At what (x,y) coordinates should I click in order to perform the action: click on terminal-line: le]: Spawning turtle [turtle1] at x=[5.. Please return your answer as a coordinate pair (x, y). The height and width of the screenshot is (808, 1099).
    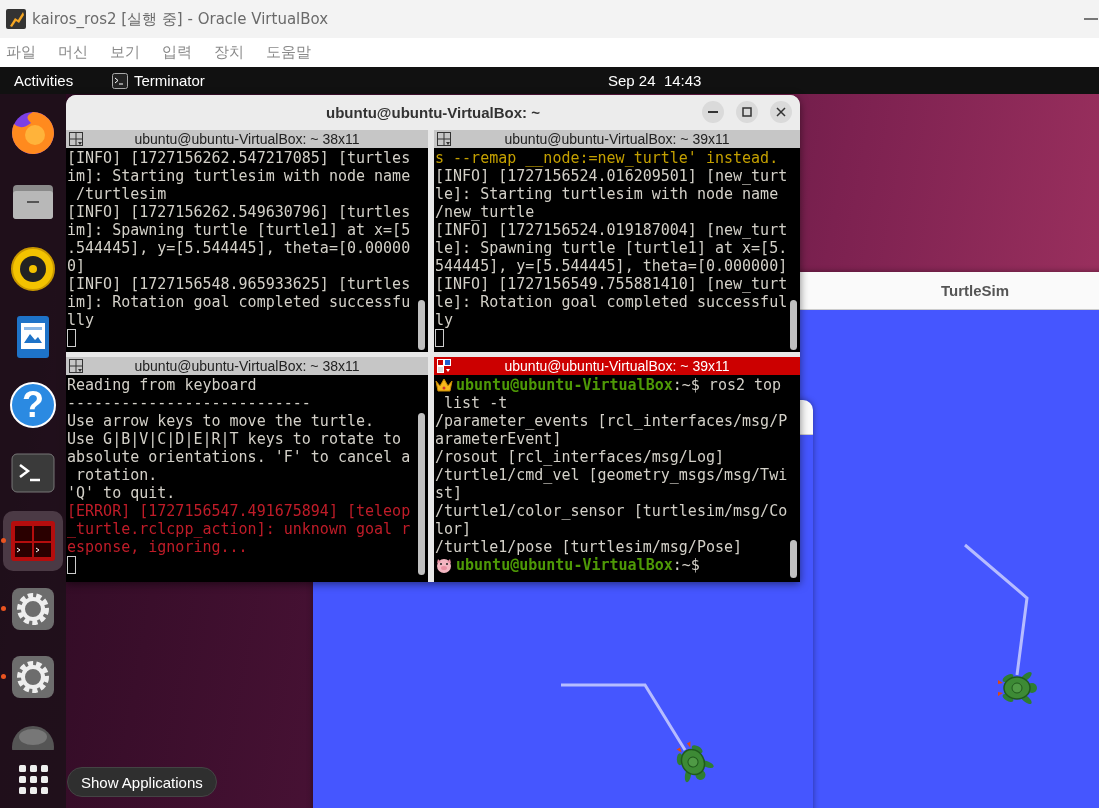
    Looking at the image, I should click on (611, 248).